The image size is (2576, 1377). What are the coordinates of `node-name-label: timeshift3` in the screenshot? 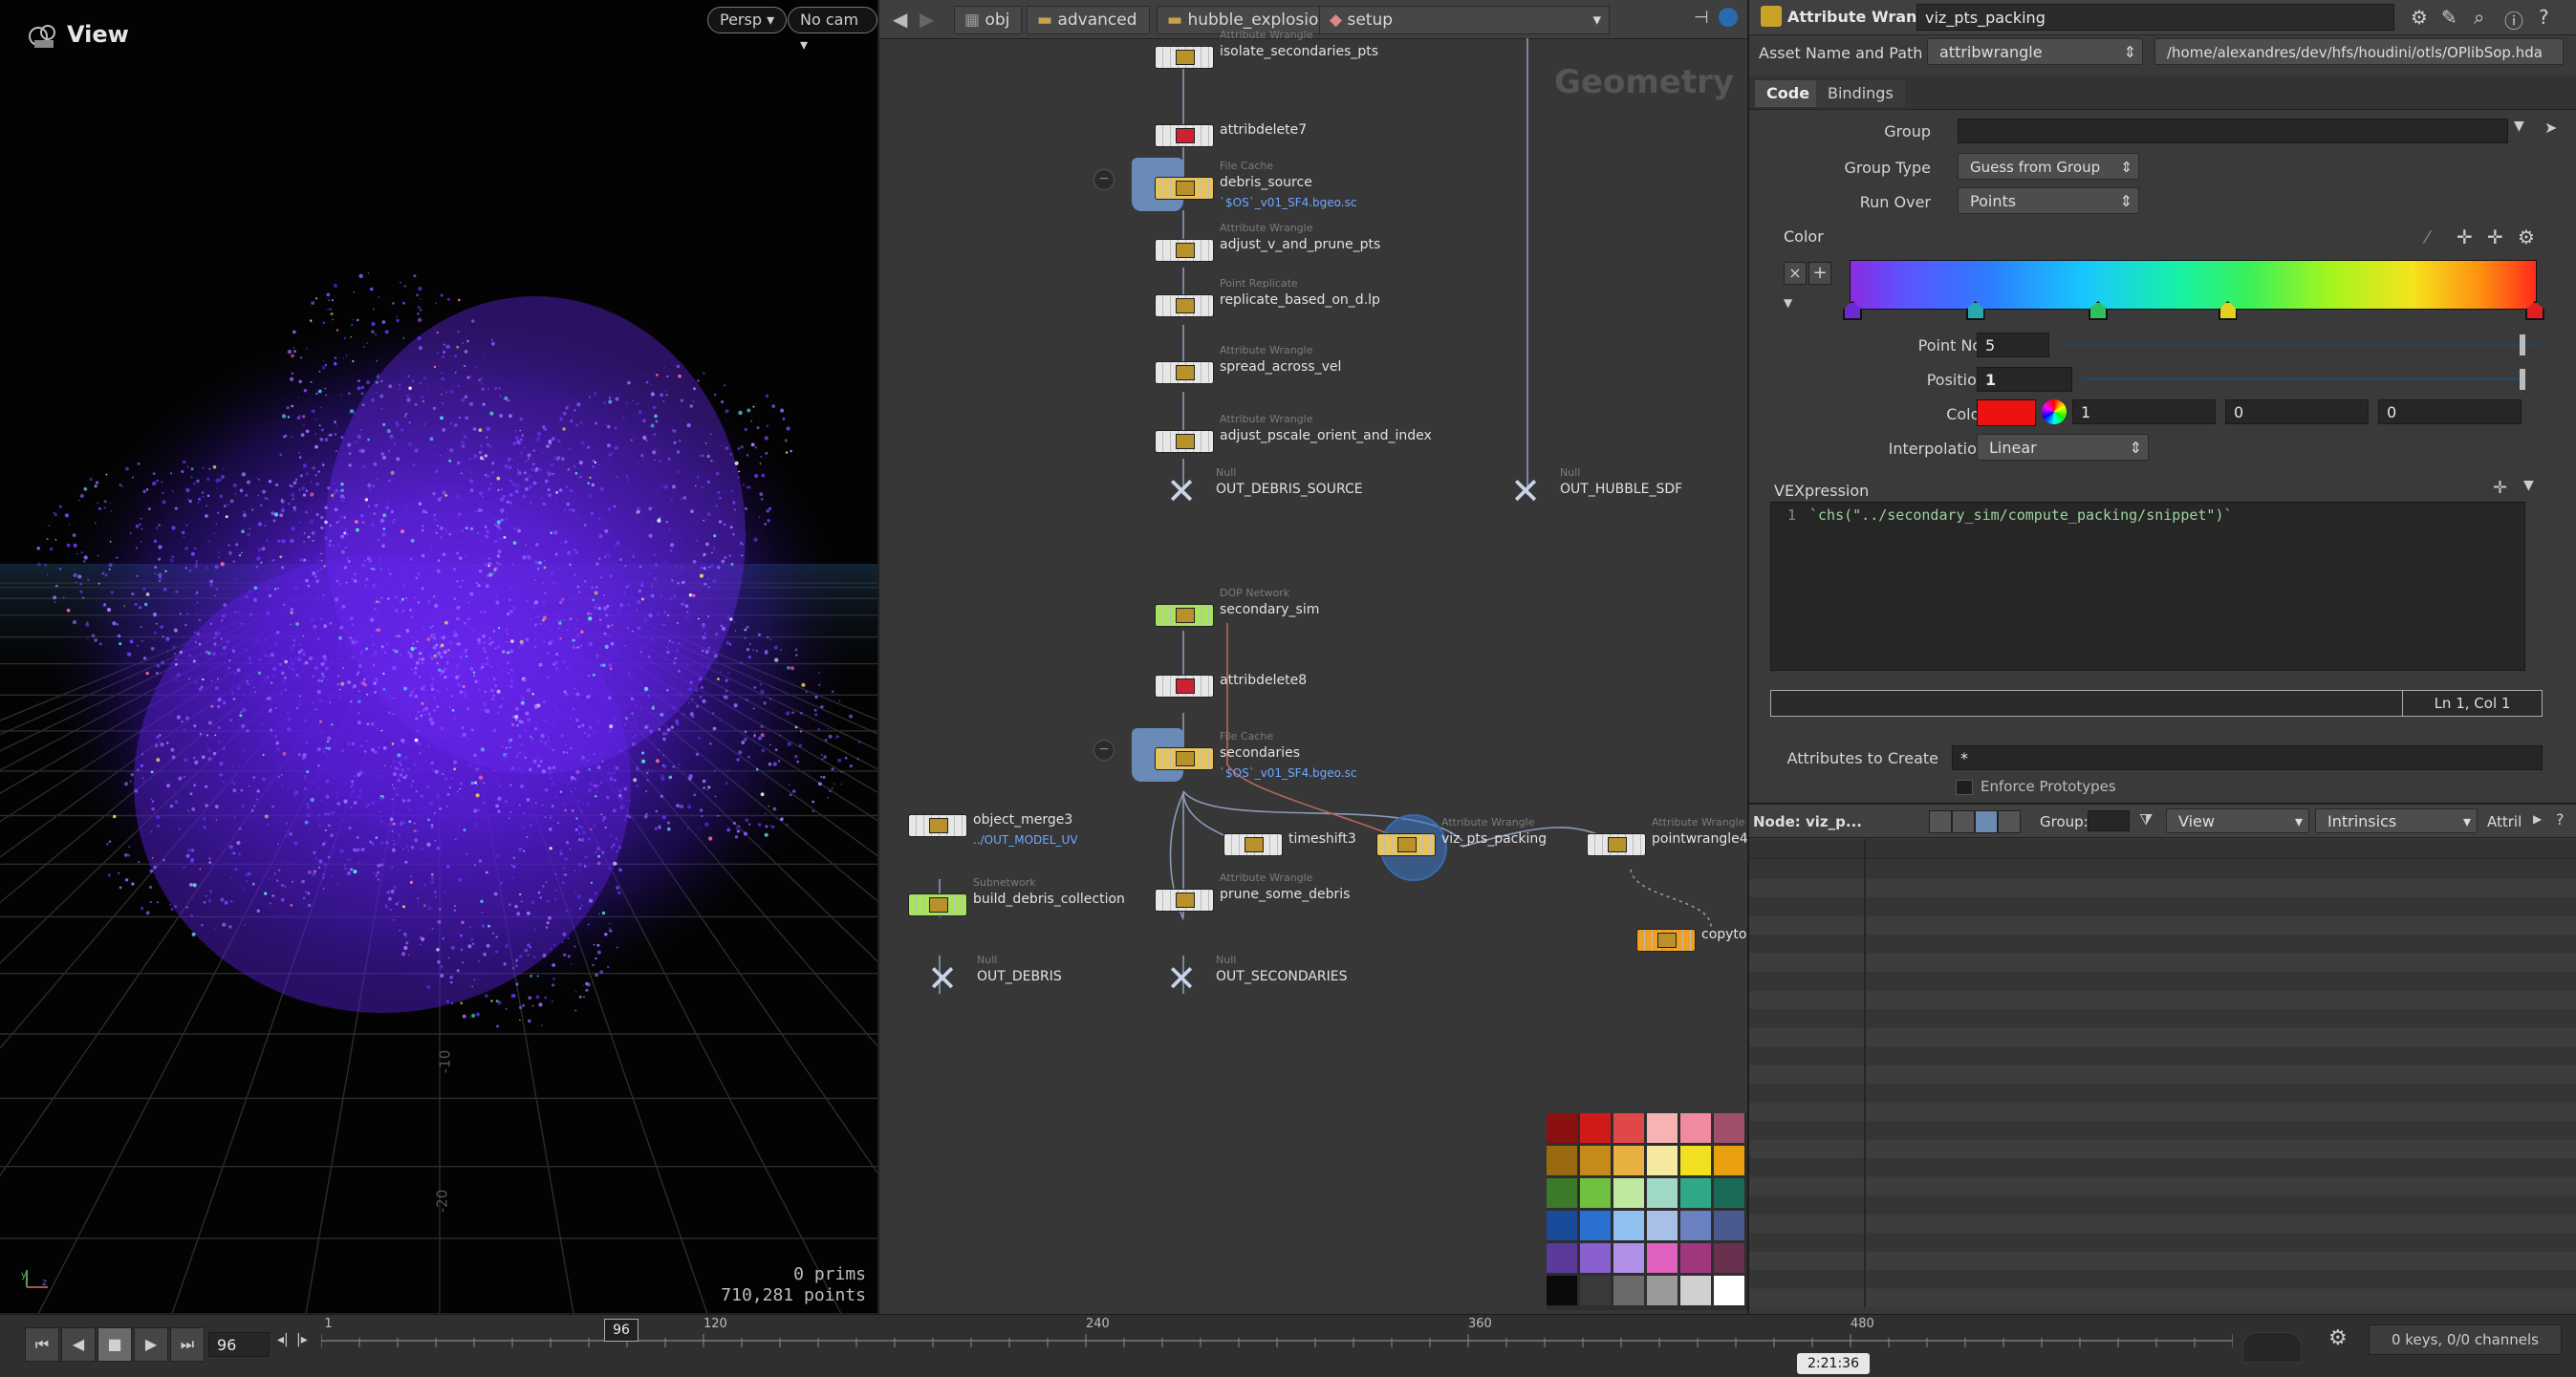 It's located at (1322, 839).